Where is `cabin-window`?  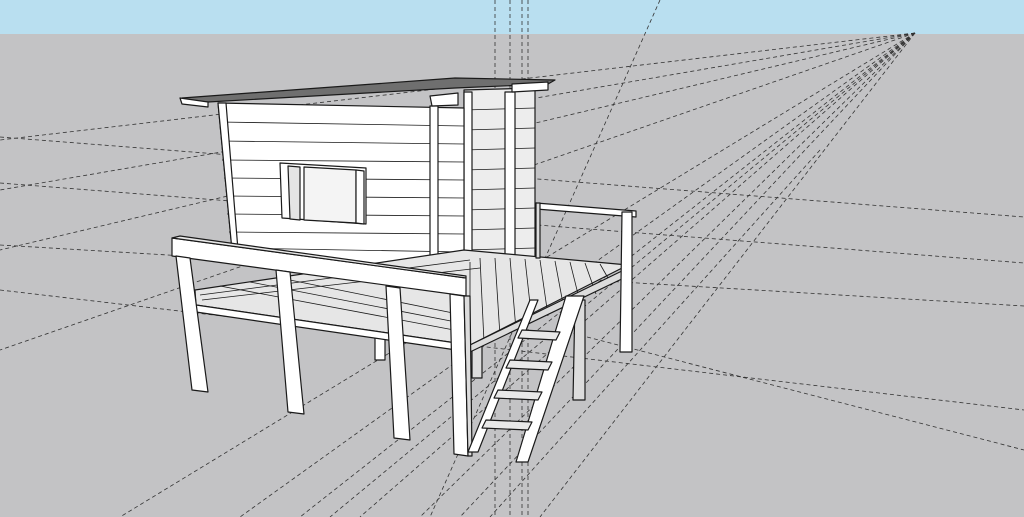 cabin-window is located at coordinates (323, 193).